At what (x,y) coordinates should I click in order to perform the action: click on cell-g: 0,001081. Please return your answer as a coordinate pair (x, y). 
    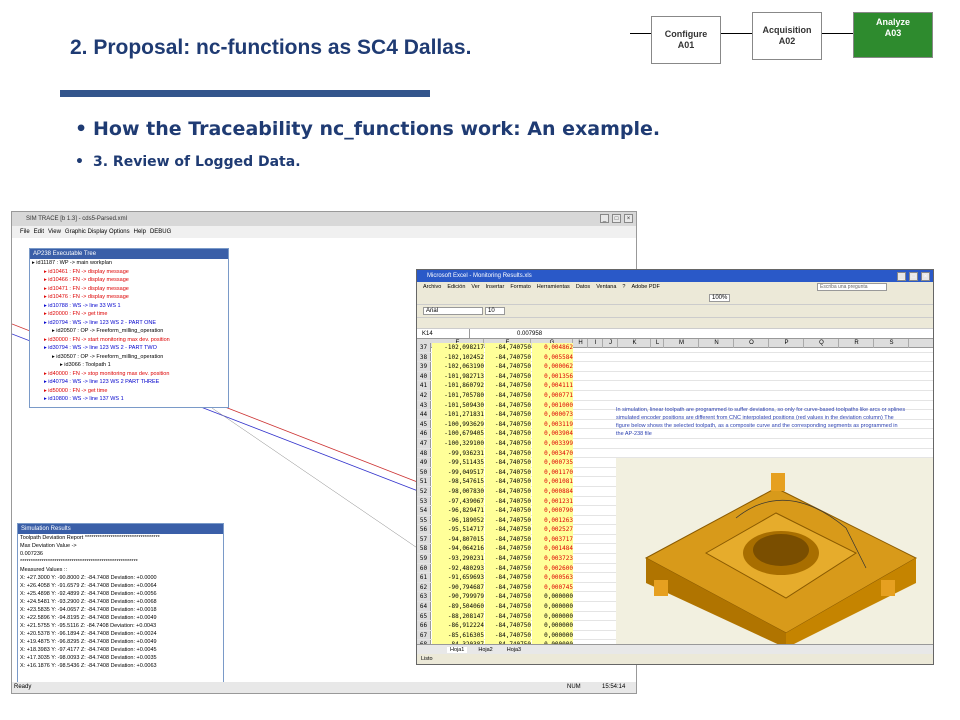
    Looking at the image, I should click on (552, 482).